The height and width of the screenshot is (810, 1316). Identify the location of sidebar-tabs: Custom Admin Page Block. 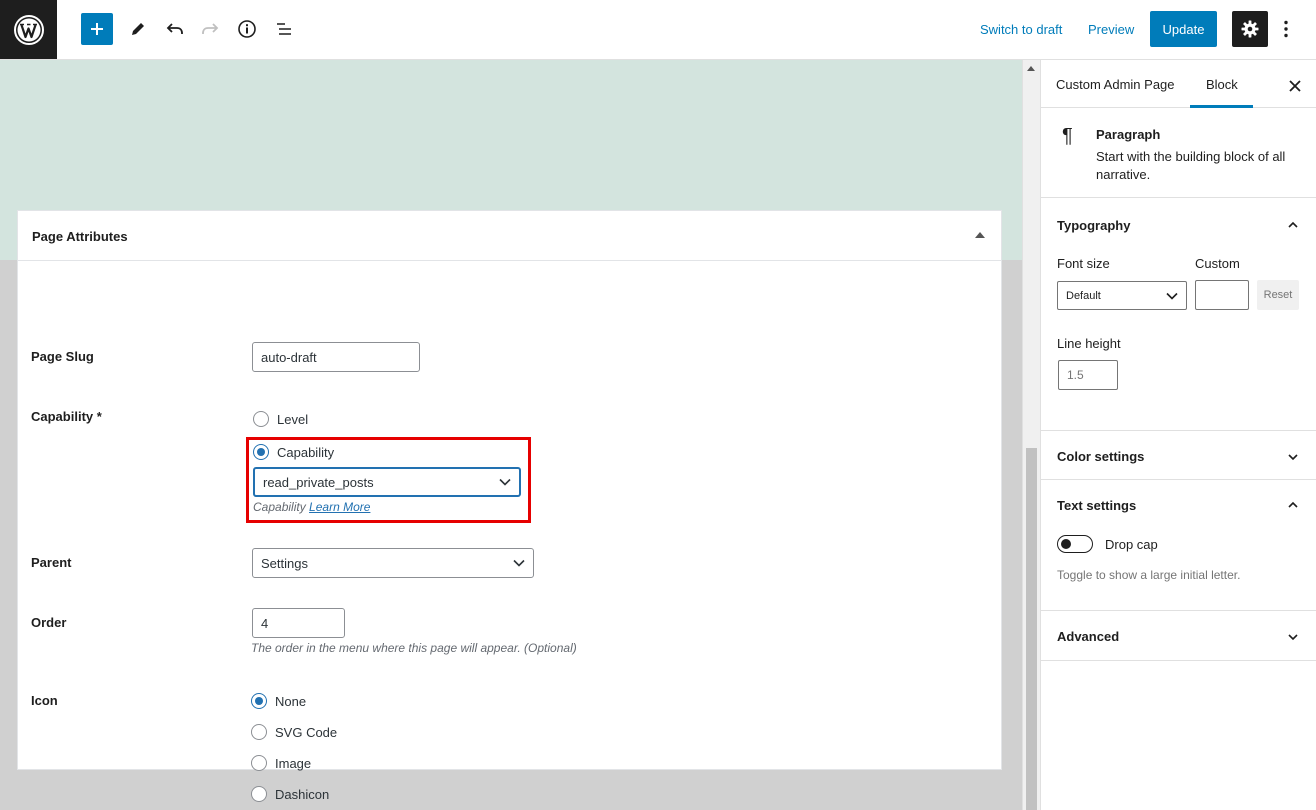
(1178, 84).